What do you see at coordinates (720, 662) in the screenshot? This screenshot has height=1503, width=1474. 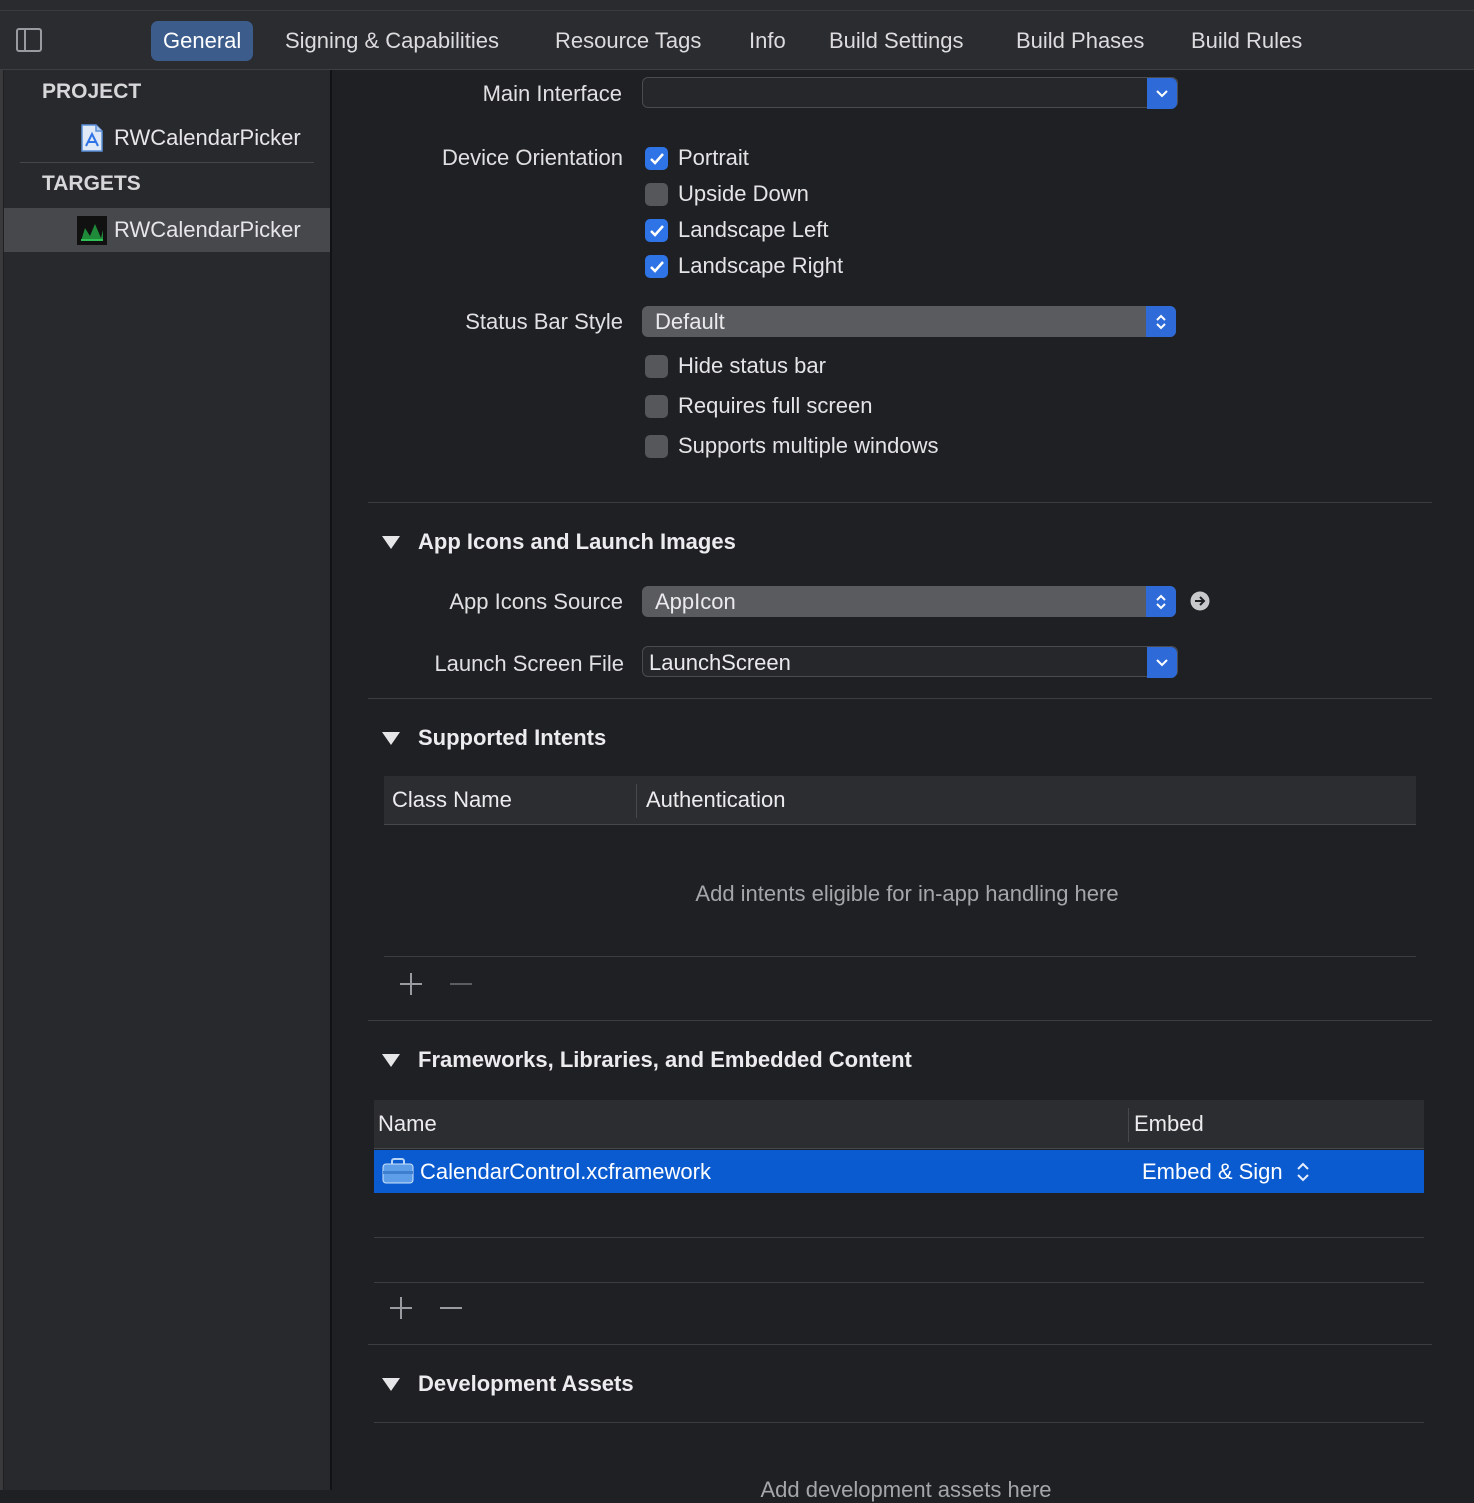 I see `launch-screen-file-value: LaunchScreen` at bounding box center [720, 662].